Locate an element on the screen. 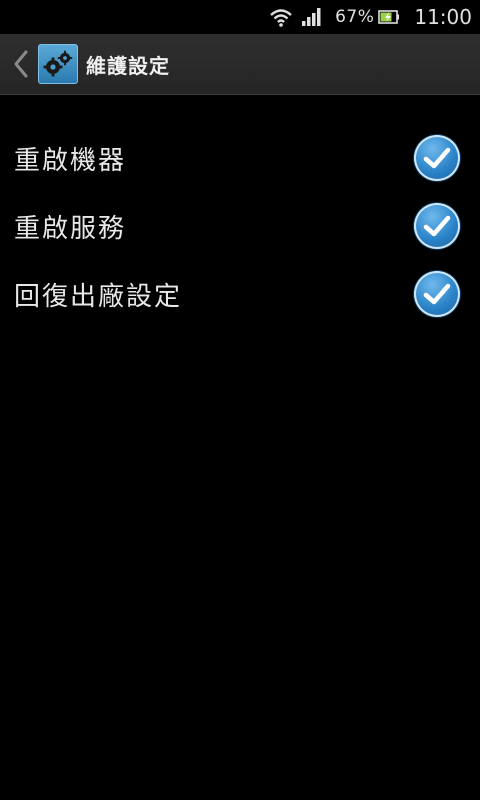  battery-percent: 67% is located at coordinates (355, 17).